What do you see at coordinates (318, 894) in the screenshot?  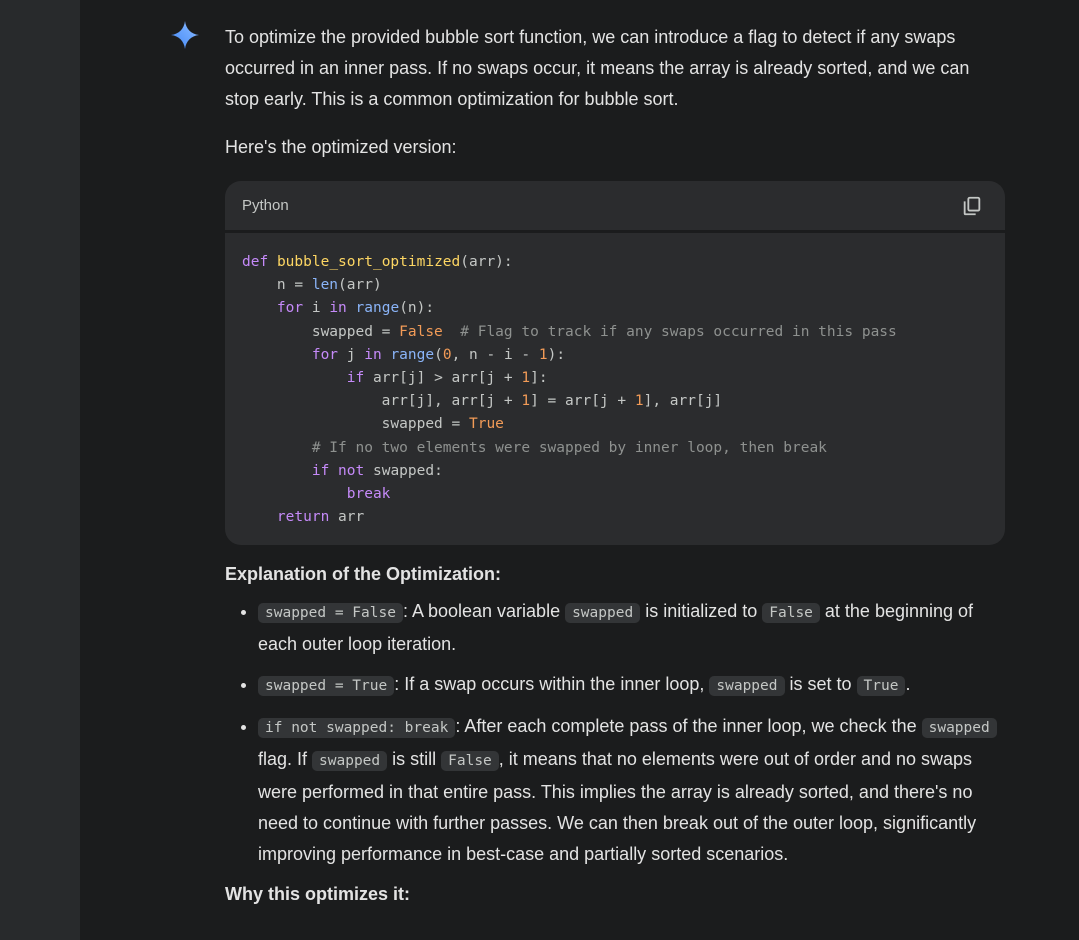 I see `why-heading: Why this optimizes it:` at bounding box center [318, 894].